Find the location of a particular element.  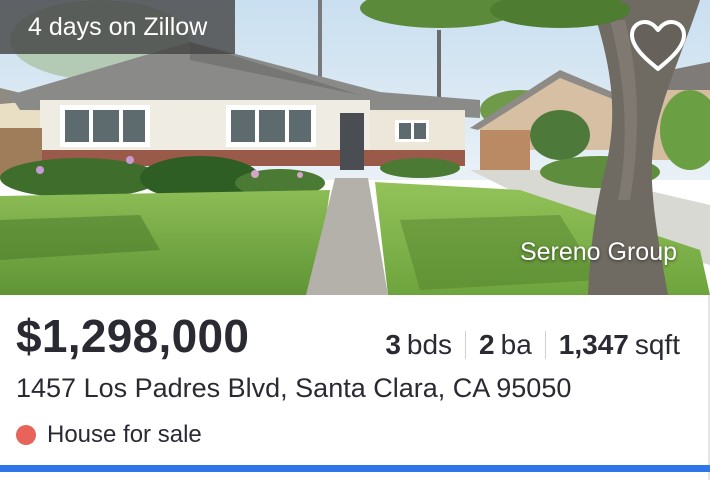

baths-count: 2 is located at coordinates (487, 344).